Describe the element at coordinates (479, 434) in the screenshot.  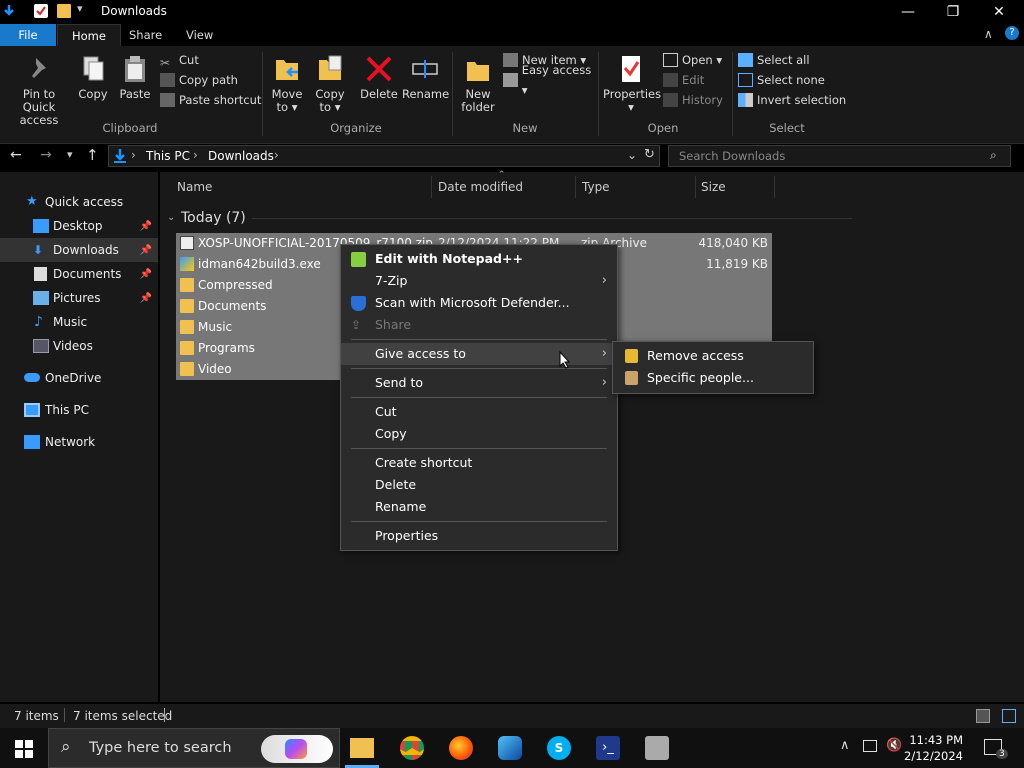
I see `menu-item-copy: Copy` at that location.